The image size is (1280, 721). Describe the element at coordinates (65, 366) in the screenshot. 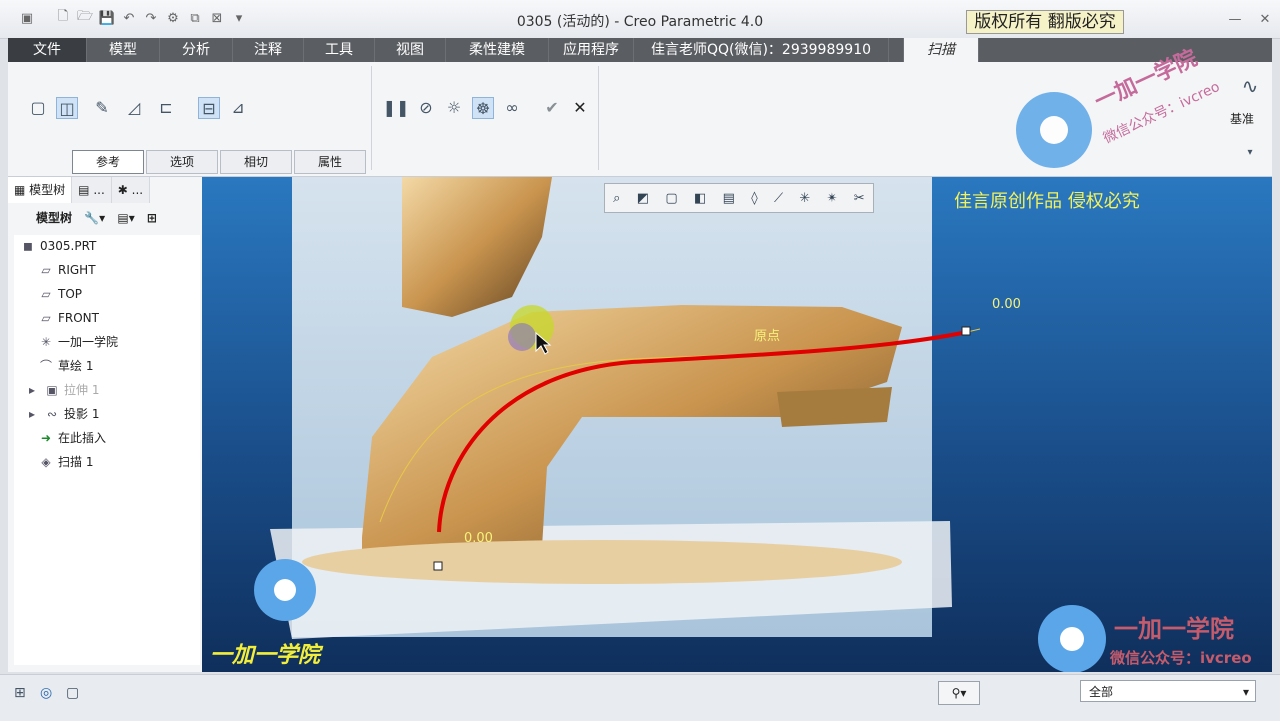

I see `tree-item-sketch: ⌒ 草绘 1` at that location.